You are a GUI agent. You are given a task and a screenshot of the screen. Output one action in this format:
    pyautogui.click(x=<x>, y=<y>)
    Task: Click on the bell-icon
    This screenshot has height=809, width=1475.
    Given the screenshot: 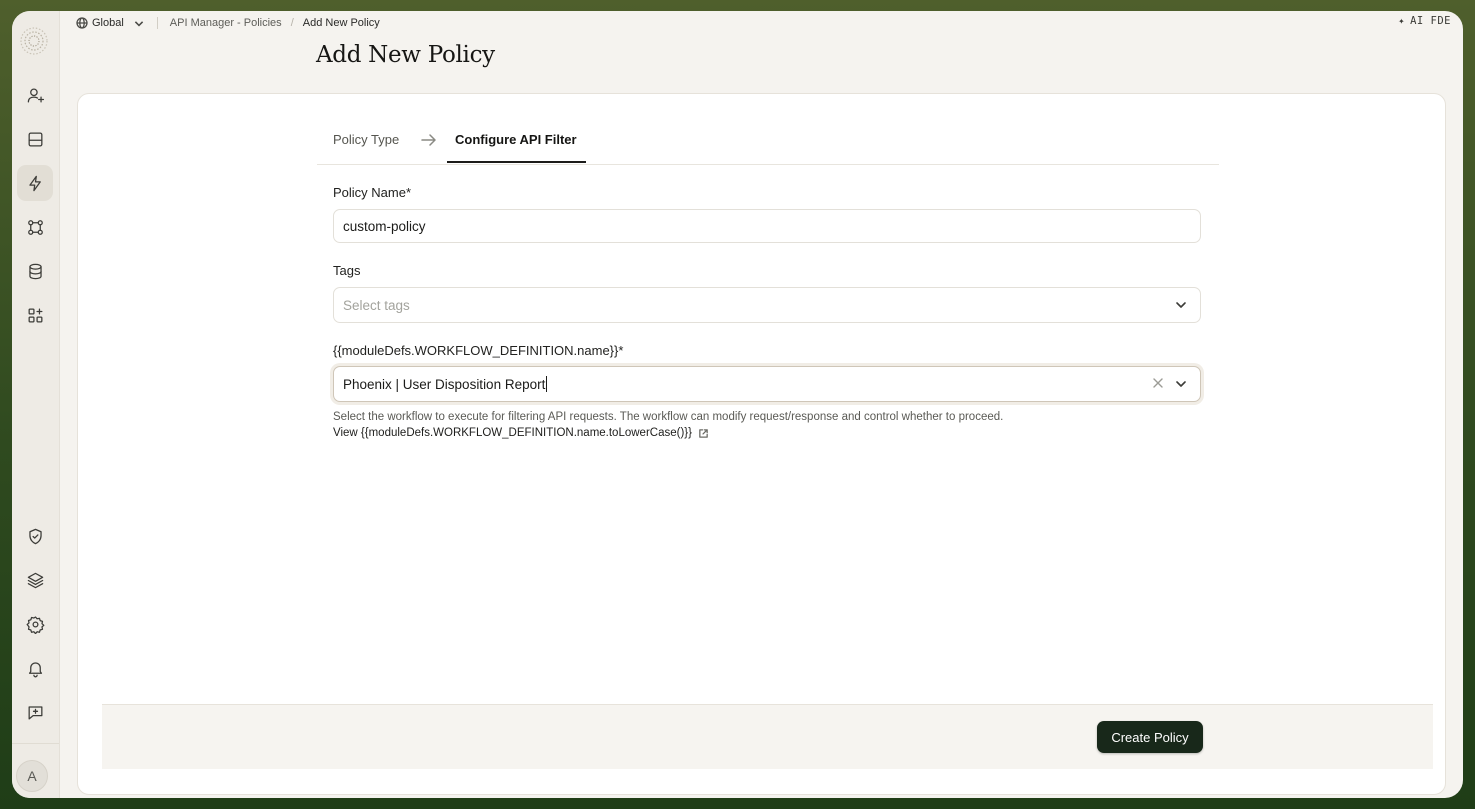 What is the action you would take?
    pyautogui.click(x=35, y=669)
    